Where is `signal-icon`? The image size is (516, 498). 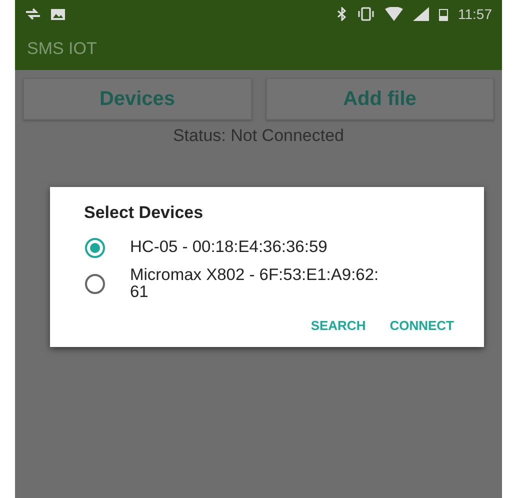
signal-icon is located at coordinates (421, 14).